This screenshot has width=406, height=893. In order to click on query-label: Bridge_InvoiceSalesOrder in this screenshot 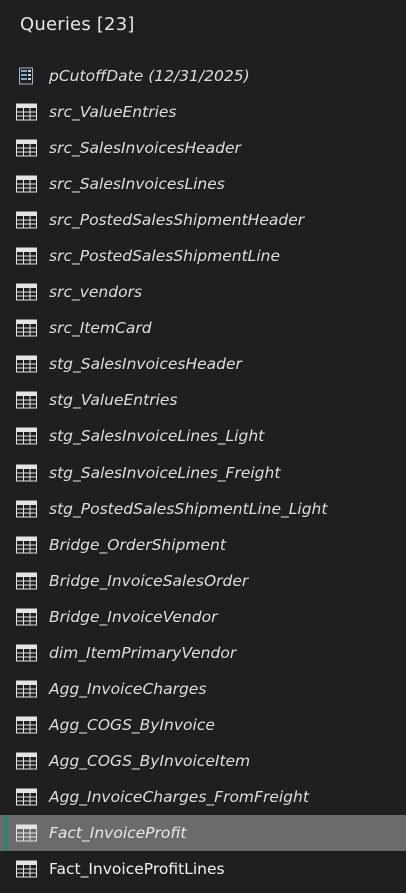, I will do `click(149, 580)`.